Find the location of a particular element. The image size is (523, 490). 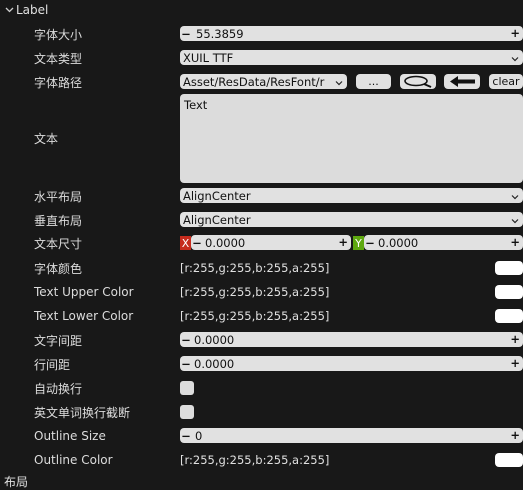

text-size-y-field: − 0.0000 + is located at coordinates (443, 242).